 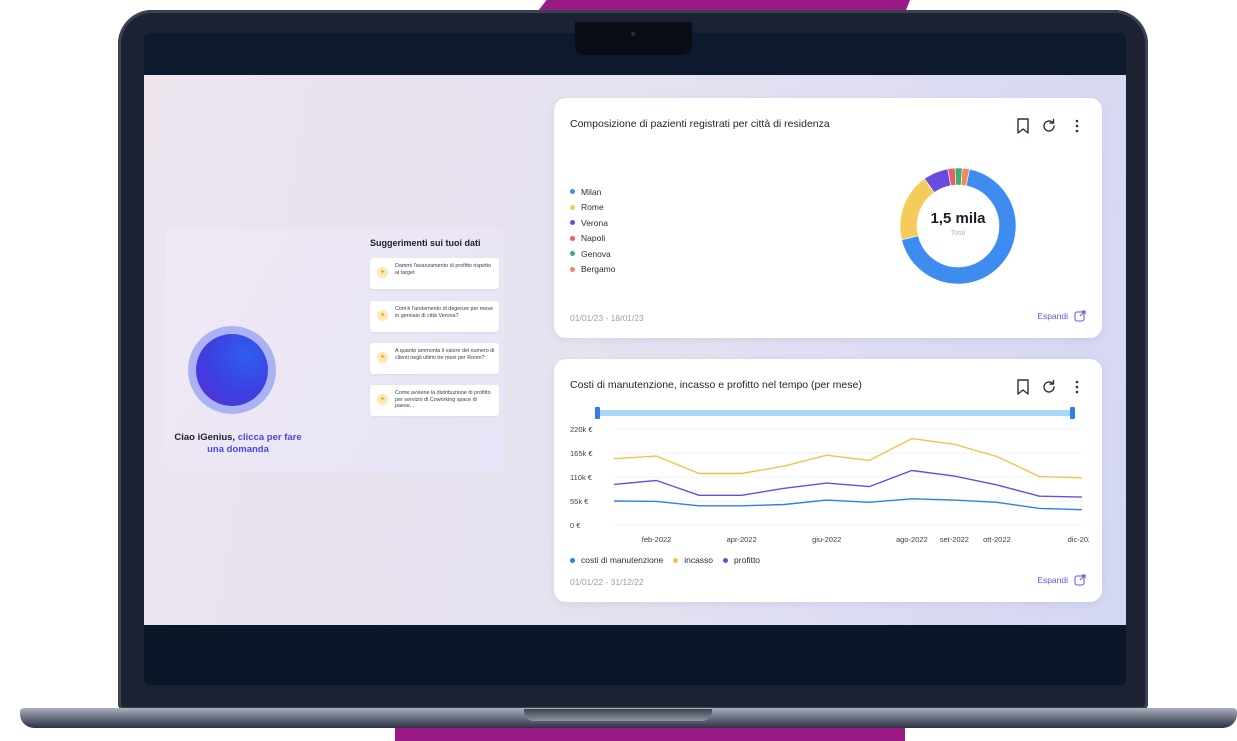 I want to click on x-tick-label: apr-2022, so click(x=742, y=539).